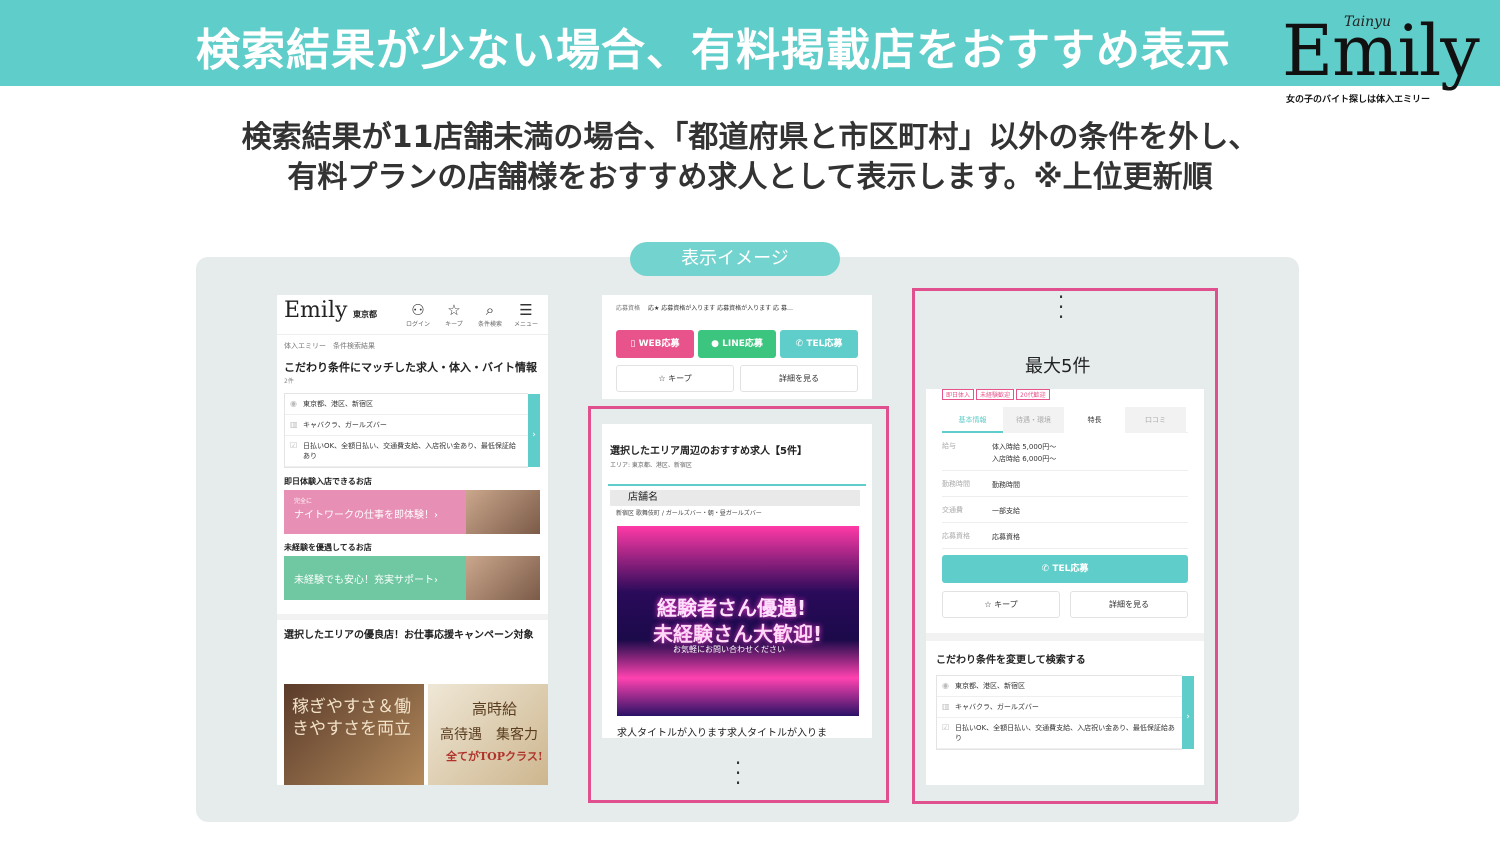  Describe the element at coordinates (742, 344) in the screenshot. I see `line-apply-label: LINE応募` at that location.